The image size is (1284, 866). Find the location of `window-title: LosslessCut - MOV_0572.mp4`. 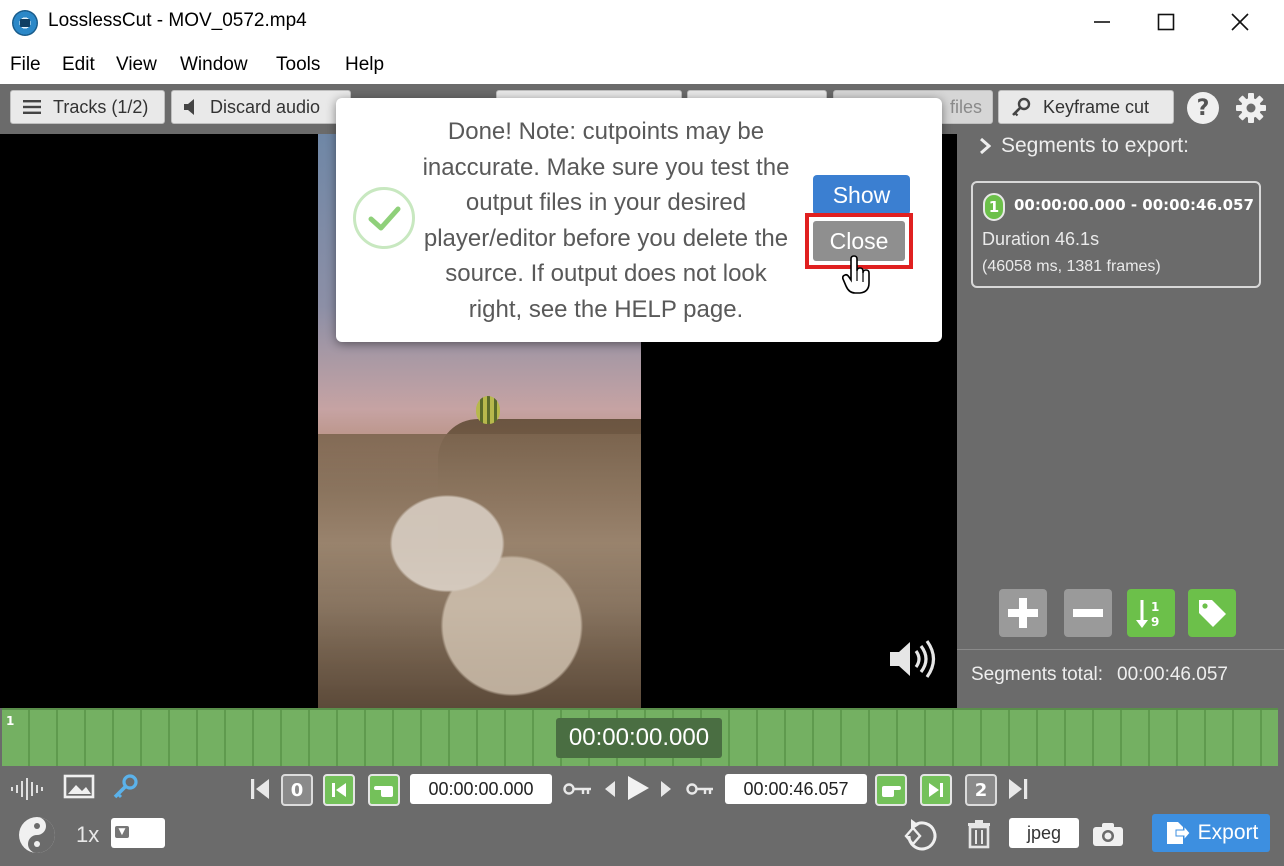

window-title: LosslessCut - MOV_0572.mp4 is located at coordinates (177, 20).